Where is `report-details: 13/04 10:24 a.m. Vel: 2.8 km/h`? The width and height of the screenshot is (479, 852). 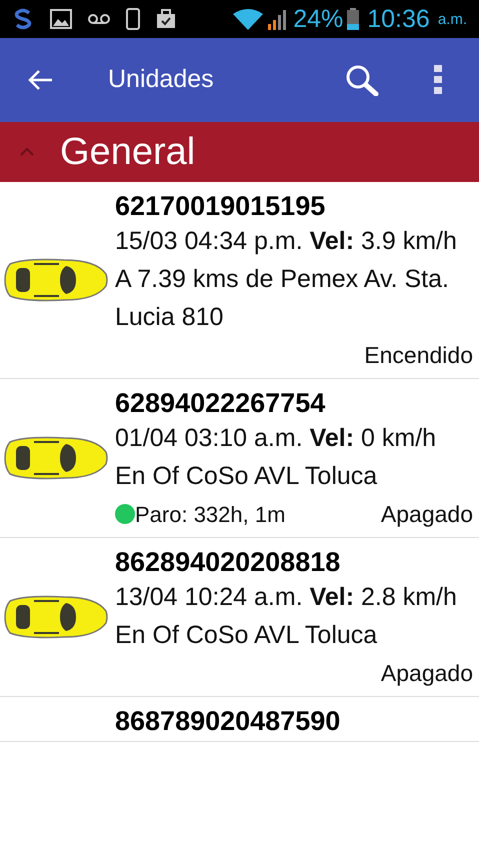 report-details: 13/04 10:24 a.m. Vel: 2.8 km/h is located at coordinates (286, 597).